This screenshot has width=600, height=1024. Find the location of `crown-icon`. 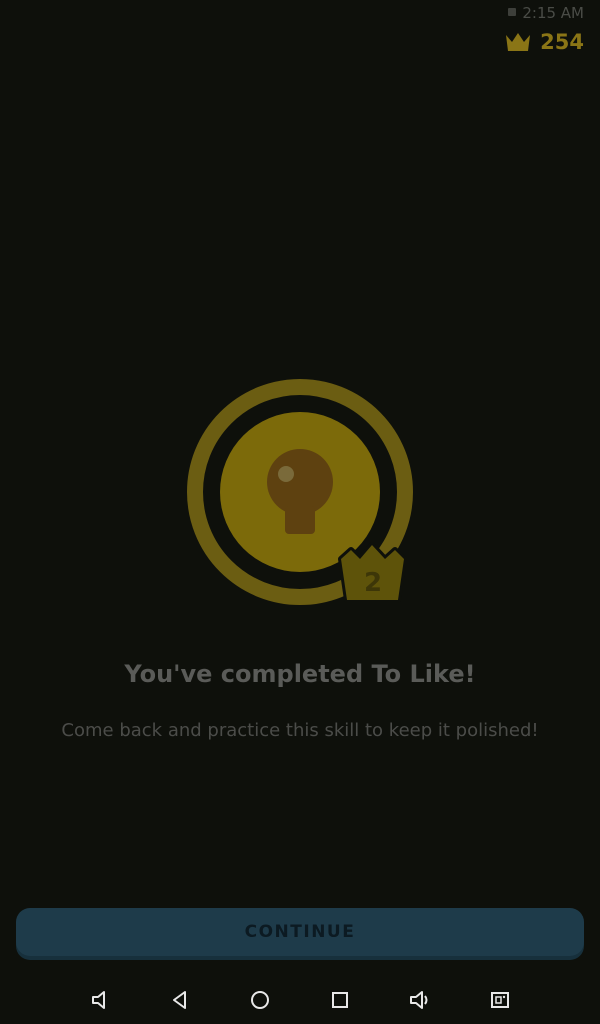

crown-icon is located at coordinates (518, 42).